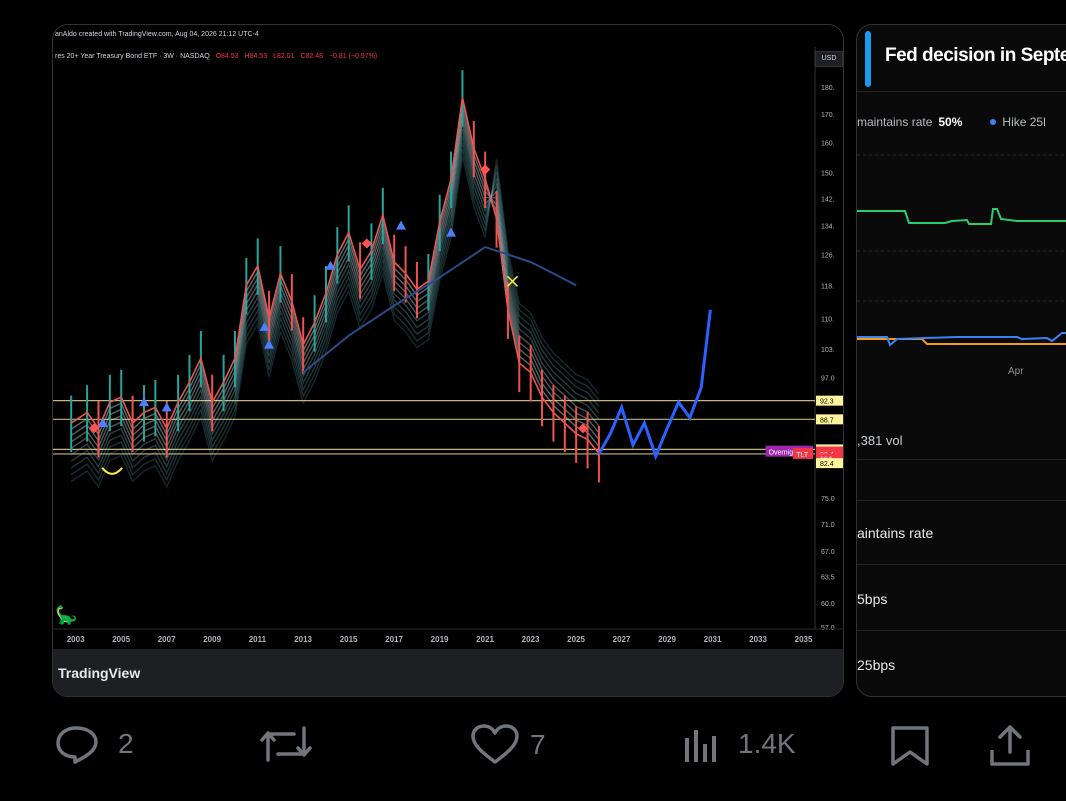 This screenshot has height=801, width=1066. What do you see at coordinates (538, 744) in the screenshot?
I see `like-count: 7` at bounding box center [538, 744].